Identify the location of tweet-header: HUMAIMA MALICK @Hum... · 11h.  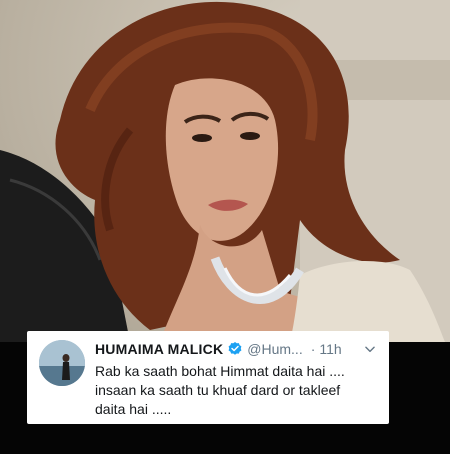
(236, 349).